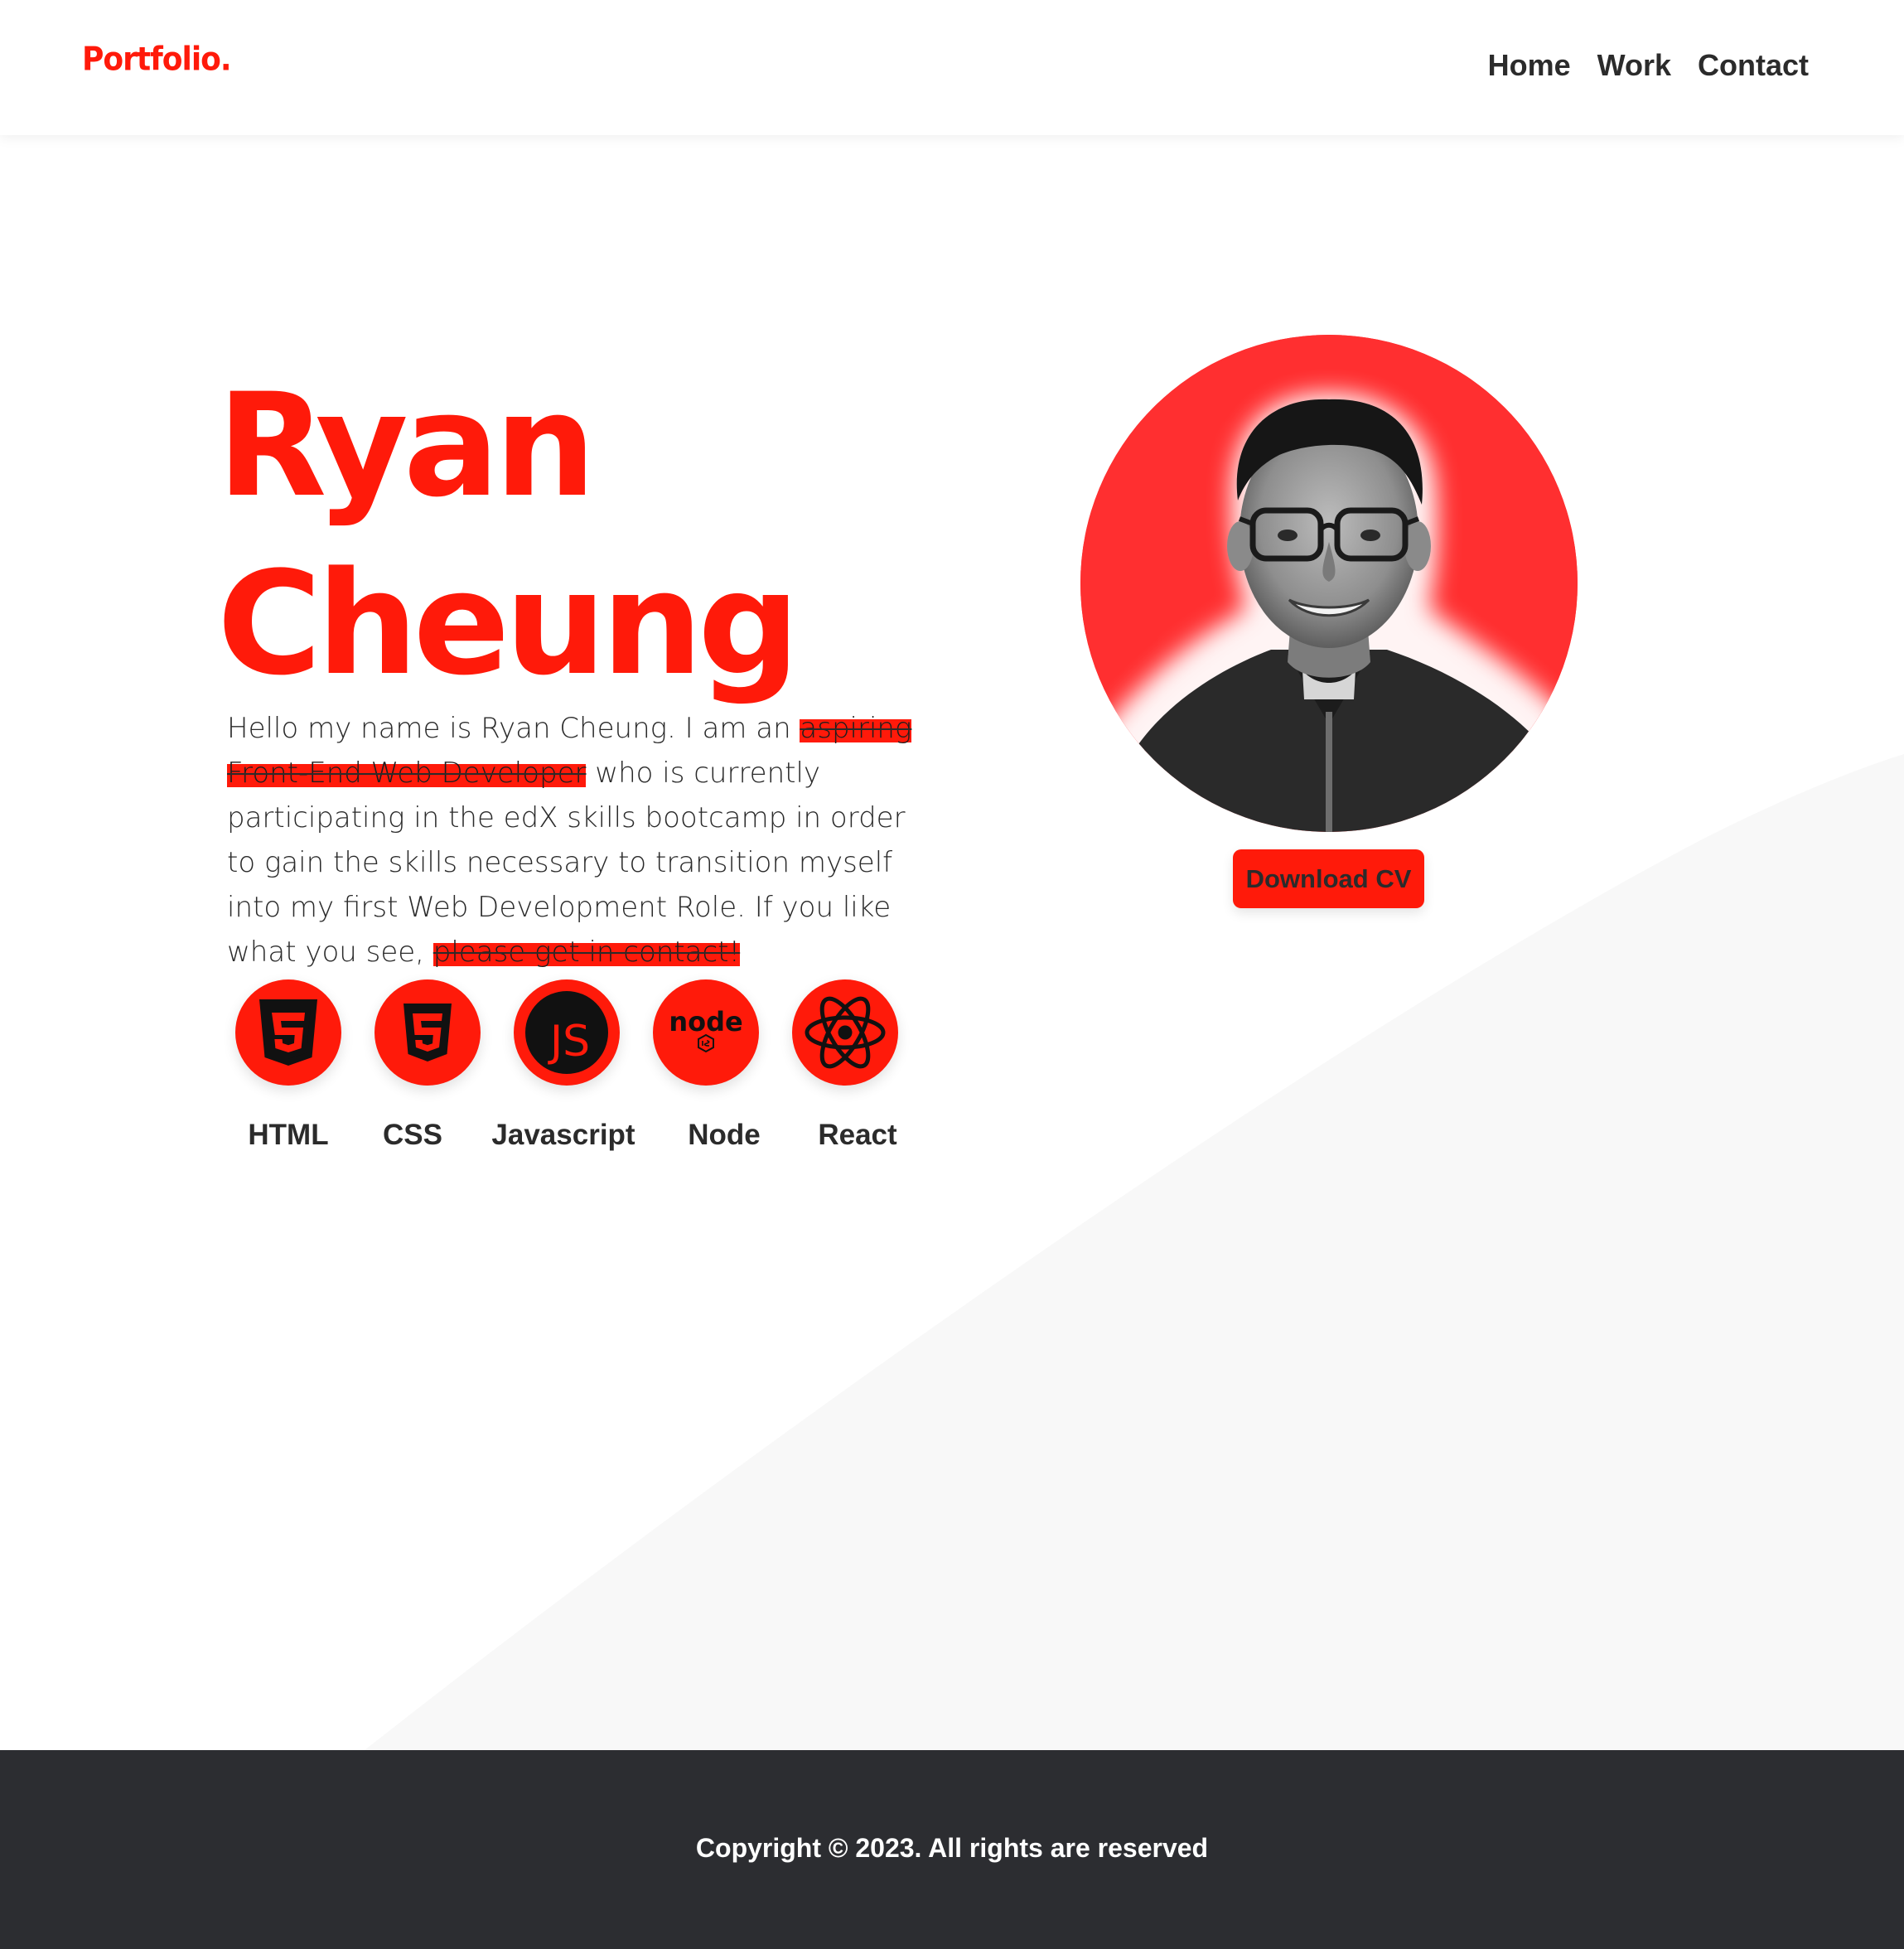  What do you see at coordinates (513, 728) in the screenshot?
I see `intro-text-1: Hello my name is Ryan Cheung. I am an` at bounding box center [513, 728].